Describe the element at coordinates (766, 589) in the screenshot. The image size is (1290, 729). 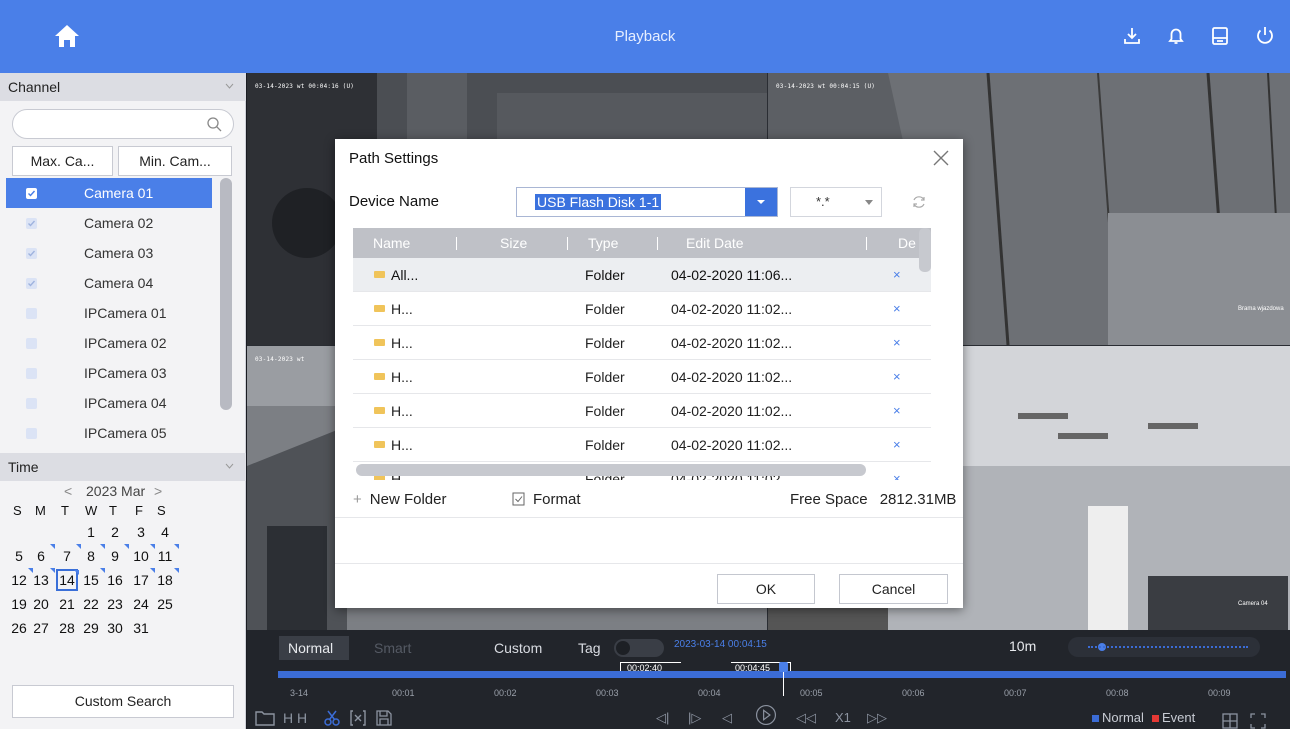
I see `ok-button: OK` at that location.